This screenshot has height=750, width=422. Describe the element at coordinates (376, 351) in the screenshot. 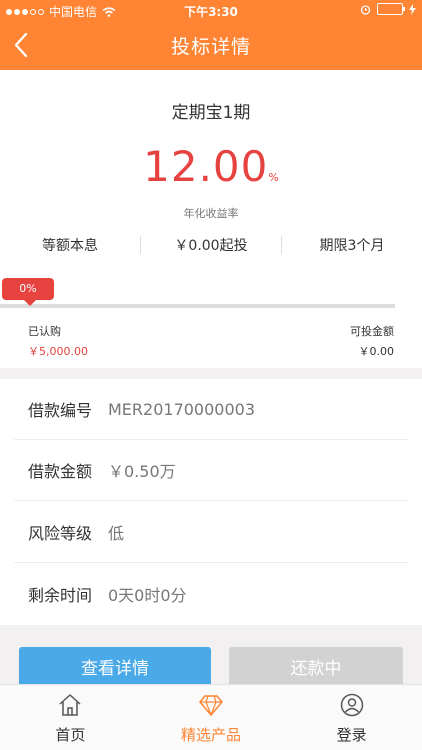

I see `available-value: ￥0.00` at that location.